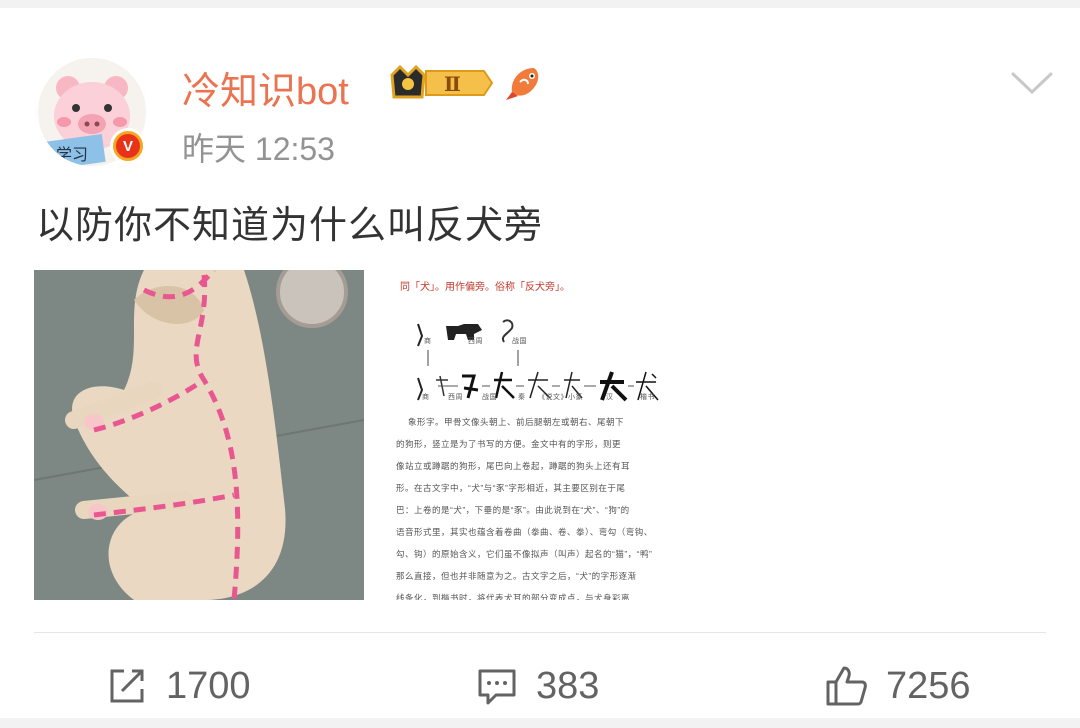  What do you see at coordinates (1032, 83) in the screenshot?
I see `chevron-down-icon` at bounding box center [1032, 83].